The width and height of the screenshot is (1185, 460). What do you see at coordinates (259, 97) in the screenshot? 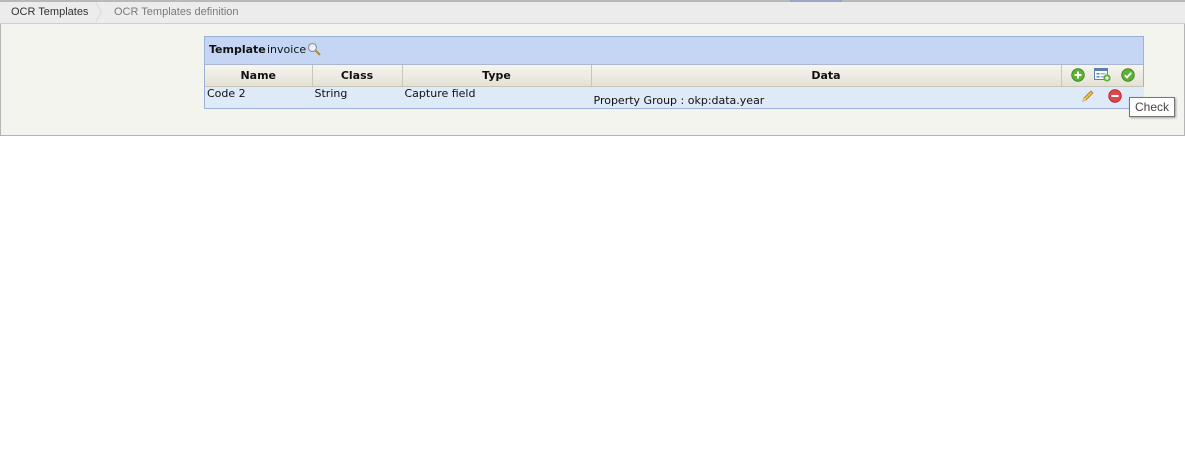
I see `cell-name: Code 2` at bounding box center [259, 97].